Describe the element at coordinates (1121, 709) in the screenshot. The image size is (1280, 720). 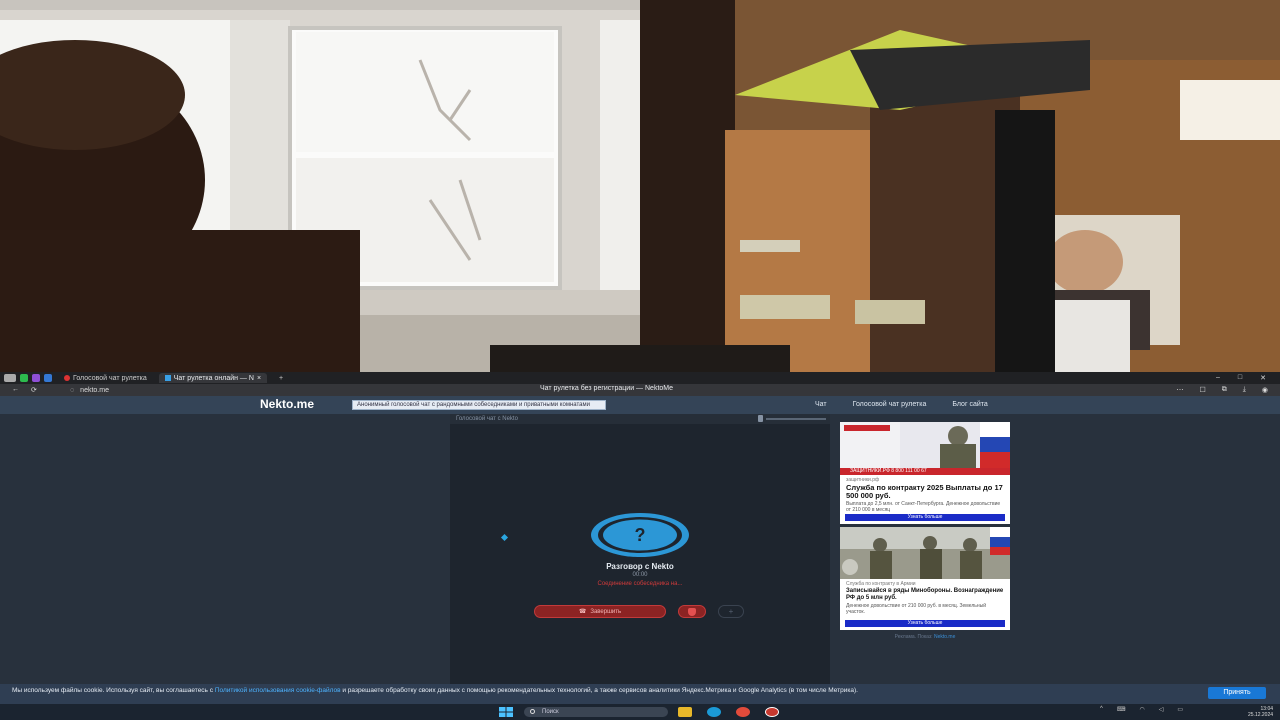
I see `language-icon: ⌨` at that location.